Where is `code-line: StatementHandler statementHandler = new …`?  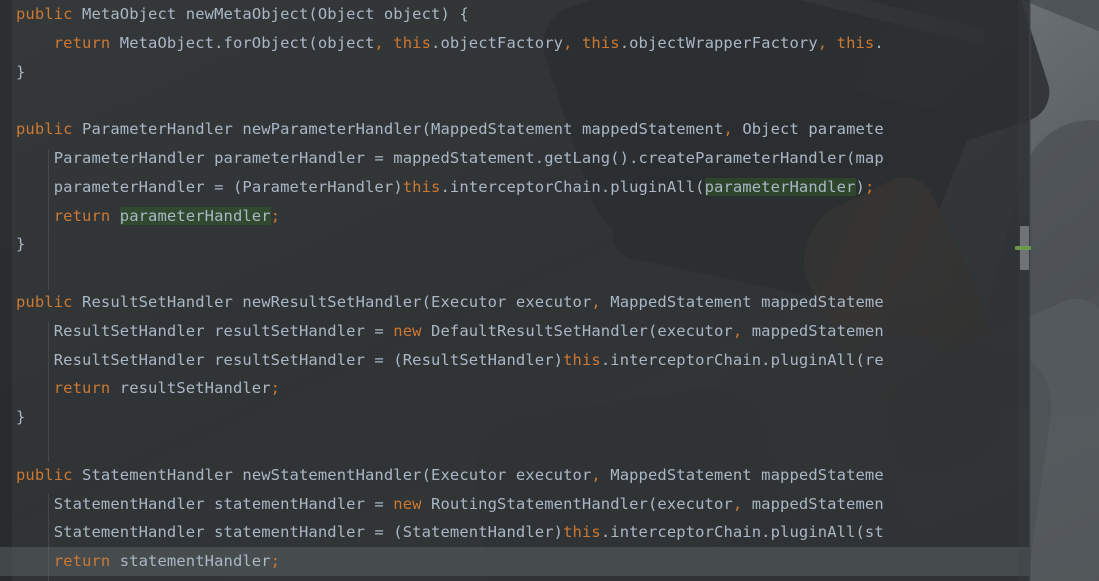
code-line: StatementHandler statementHandler = new … is located at coordinates (515, 504).